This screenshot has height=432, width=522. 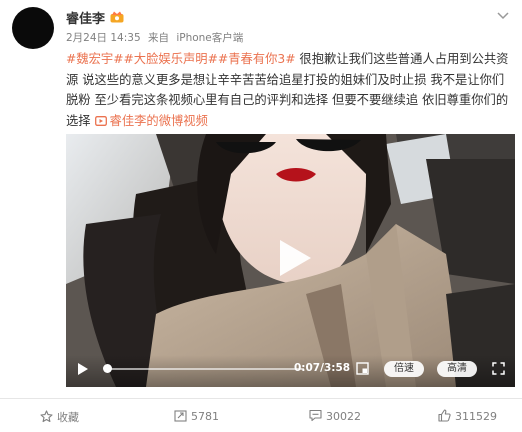 What do you see at coordinates (68, 417) in the screenshot?
I see `favorite-label: 收藏` at bounding box center [68, 417].